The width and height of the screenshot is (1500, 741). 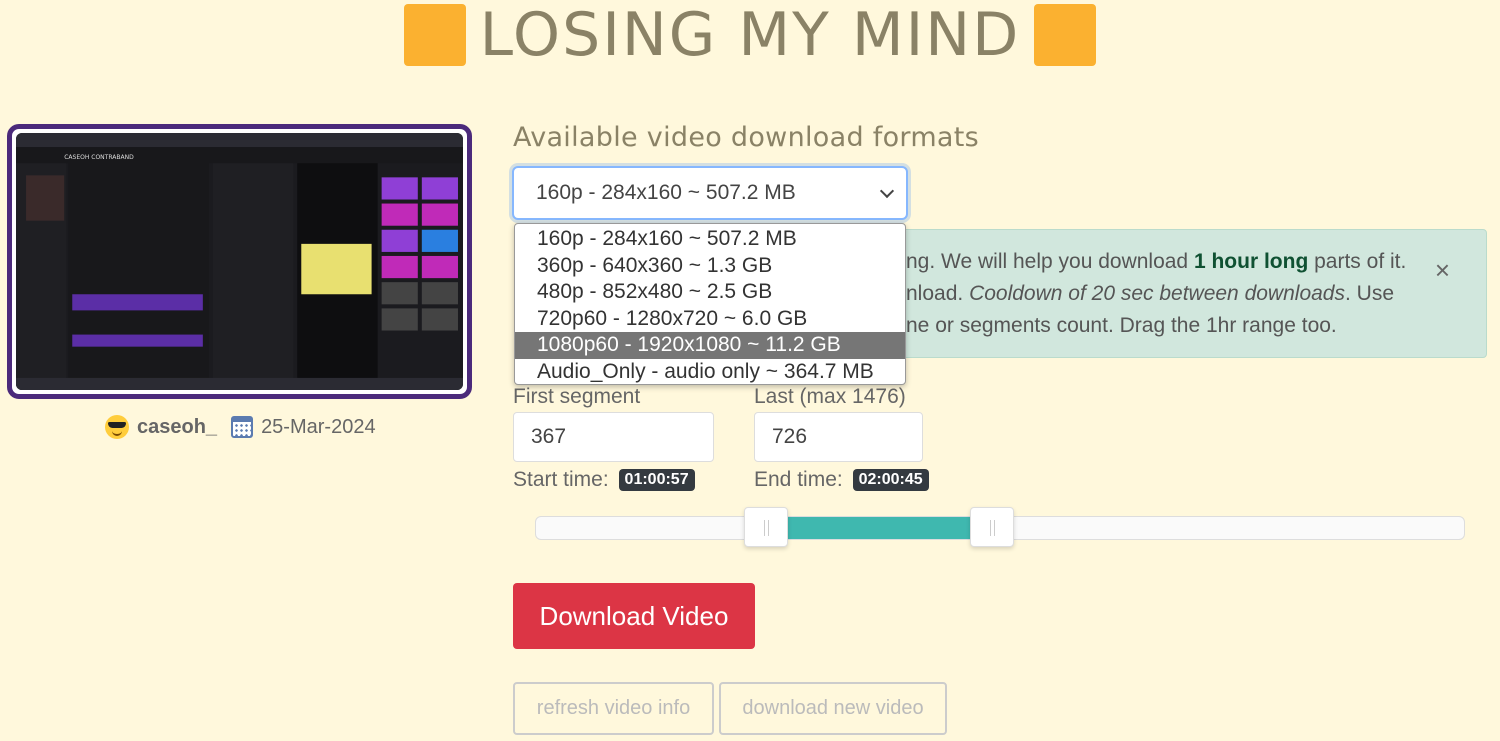 I want to click on format-select-value: 160p - 284x160 ~ 507.2 MB, so click(x=666, y=192).